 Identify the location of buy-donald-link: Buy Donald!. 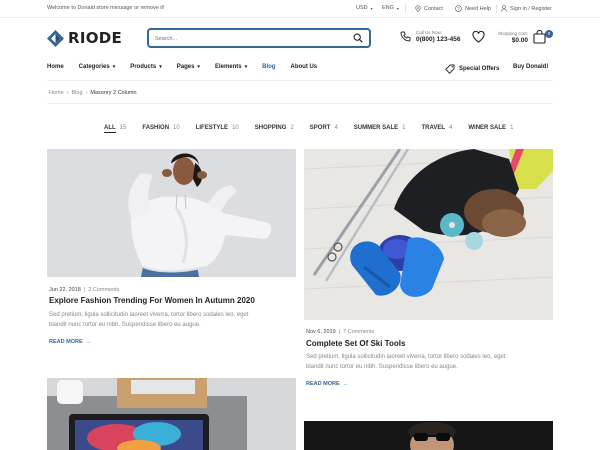
(530, 67).